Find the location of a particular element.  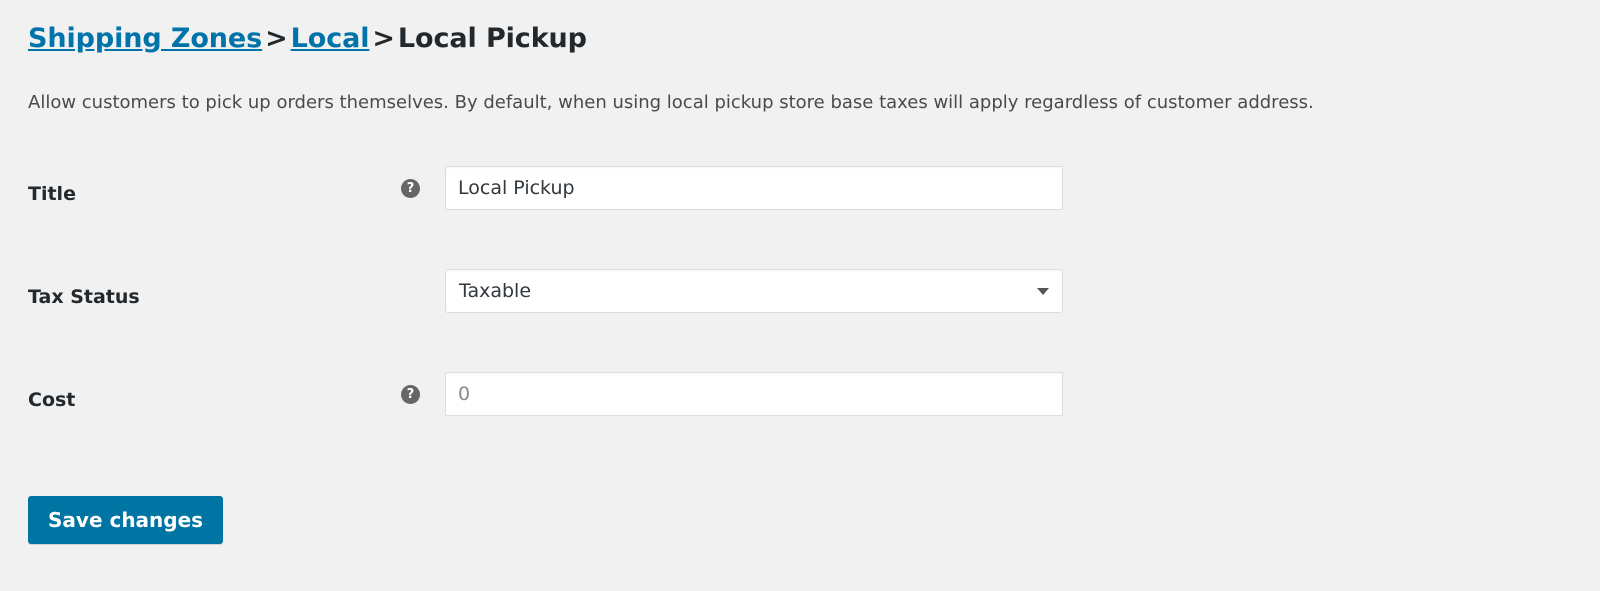

breadcrumb-link-shipping-zones: Shipping Zones is located at coordinates (145, 38).